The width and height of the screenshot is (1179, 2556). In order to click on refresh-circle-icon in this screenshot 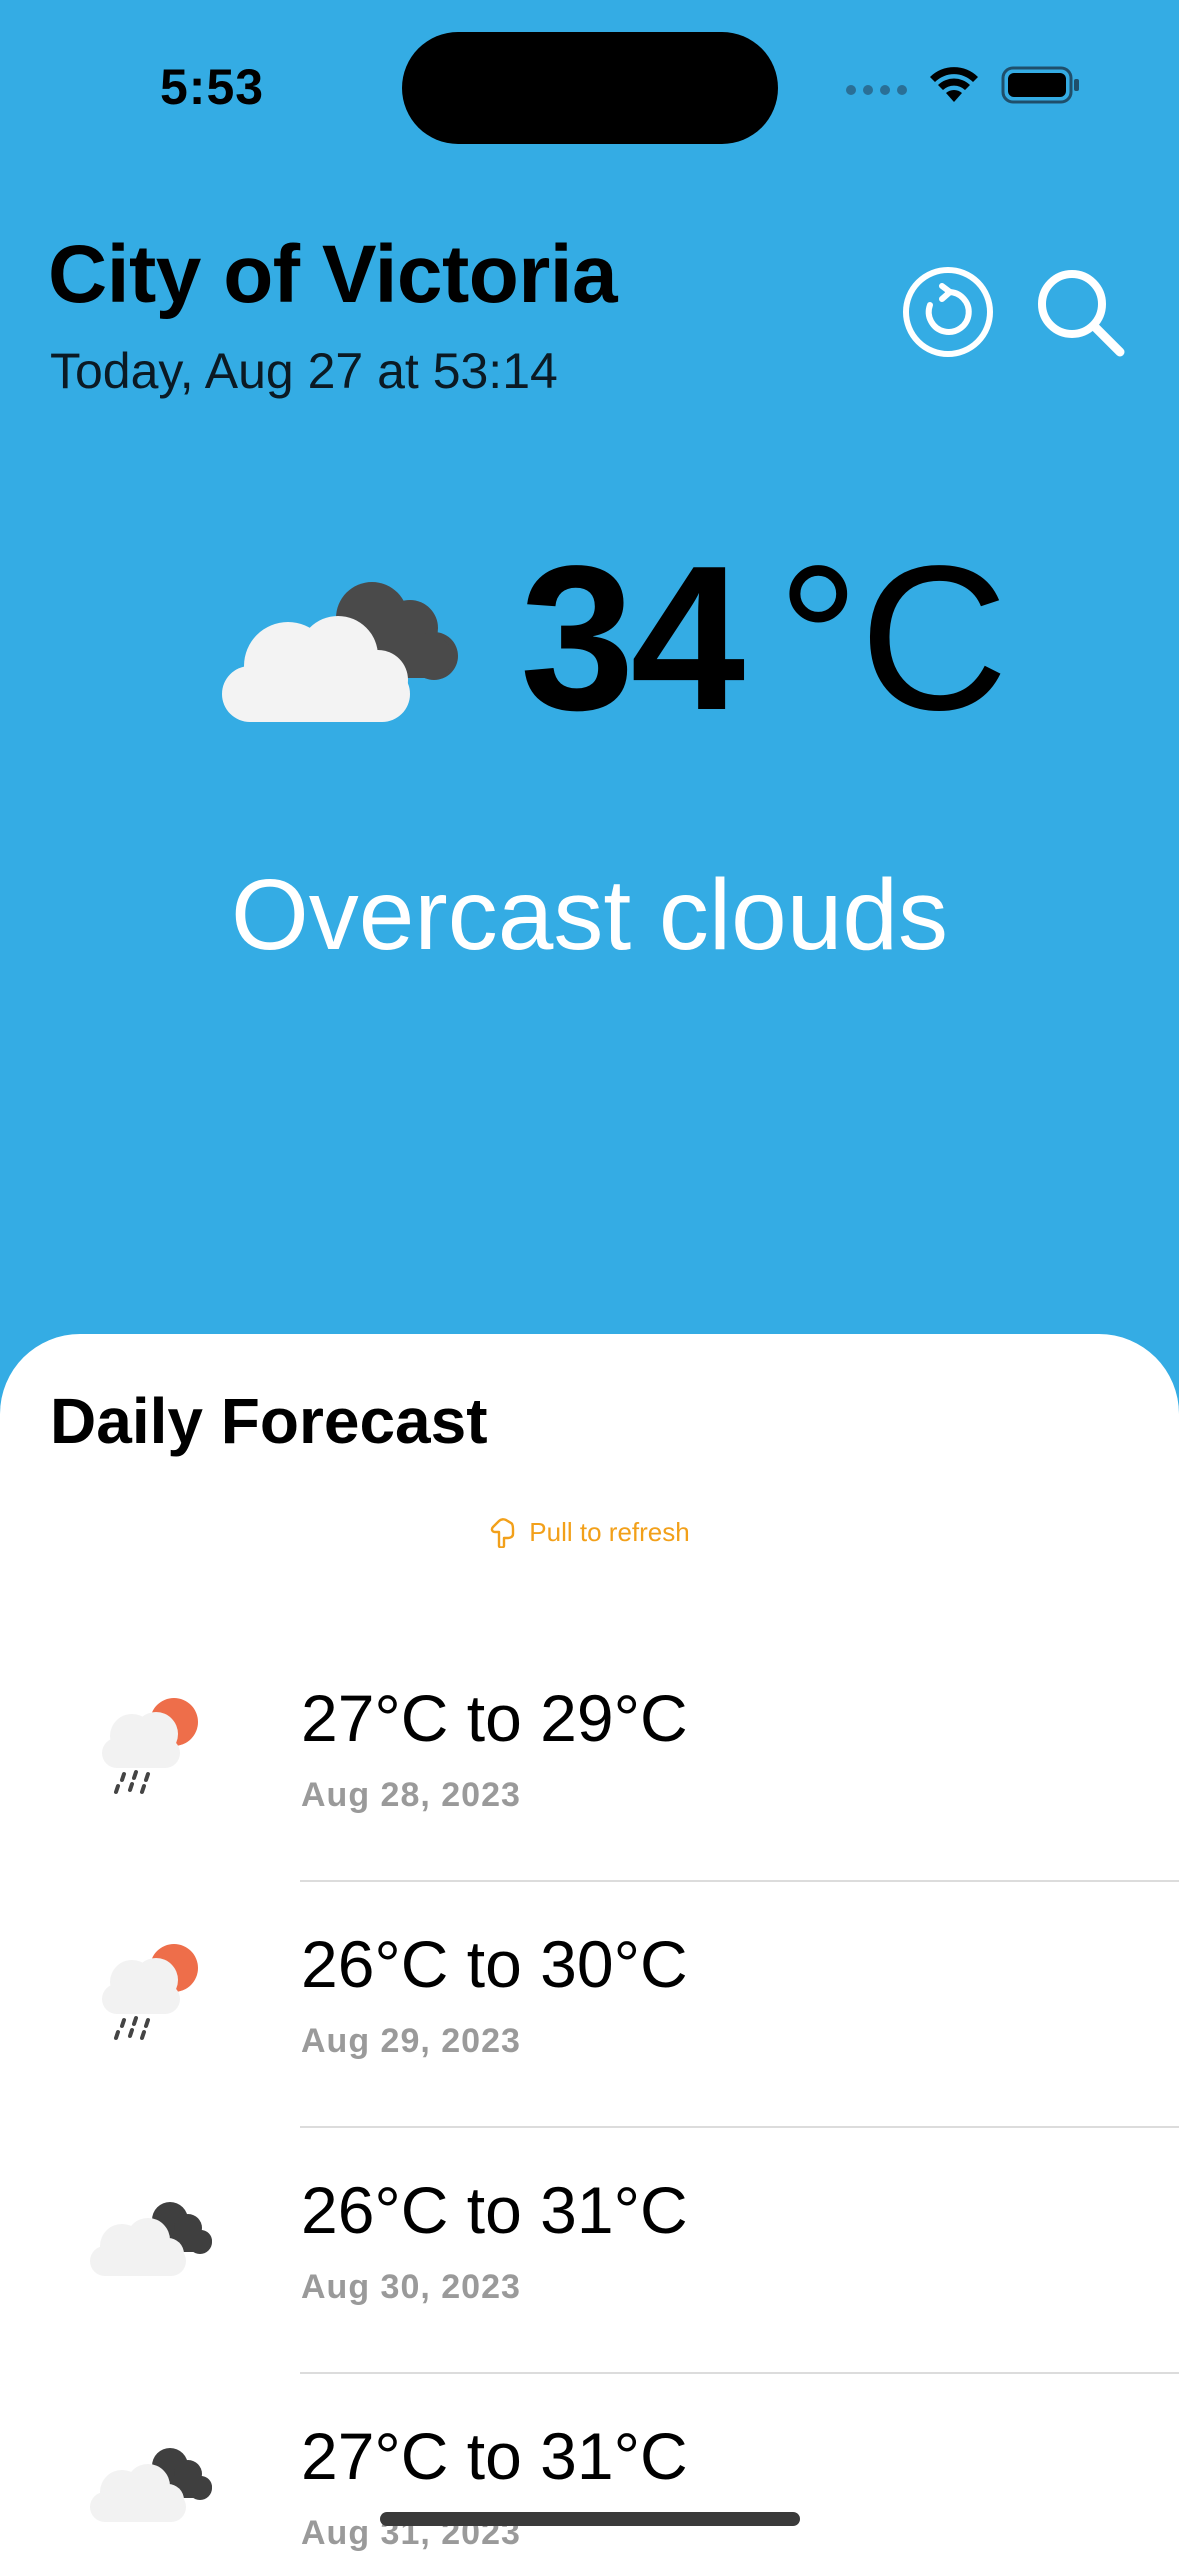, I will do `click(948, 312)`.